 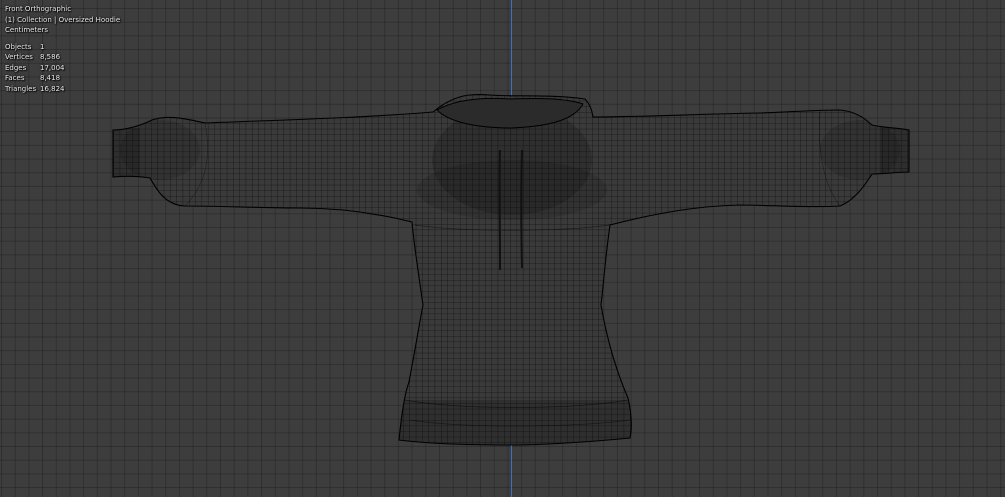 What do you see at coordinates (38, 9) in the screenshot?
I see `view-name-label: Front Orthographic` at bounding box center [38, 9].